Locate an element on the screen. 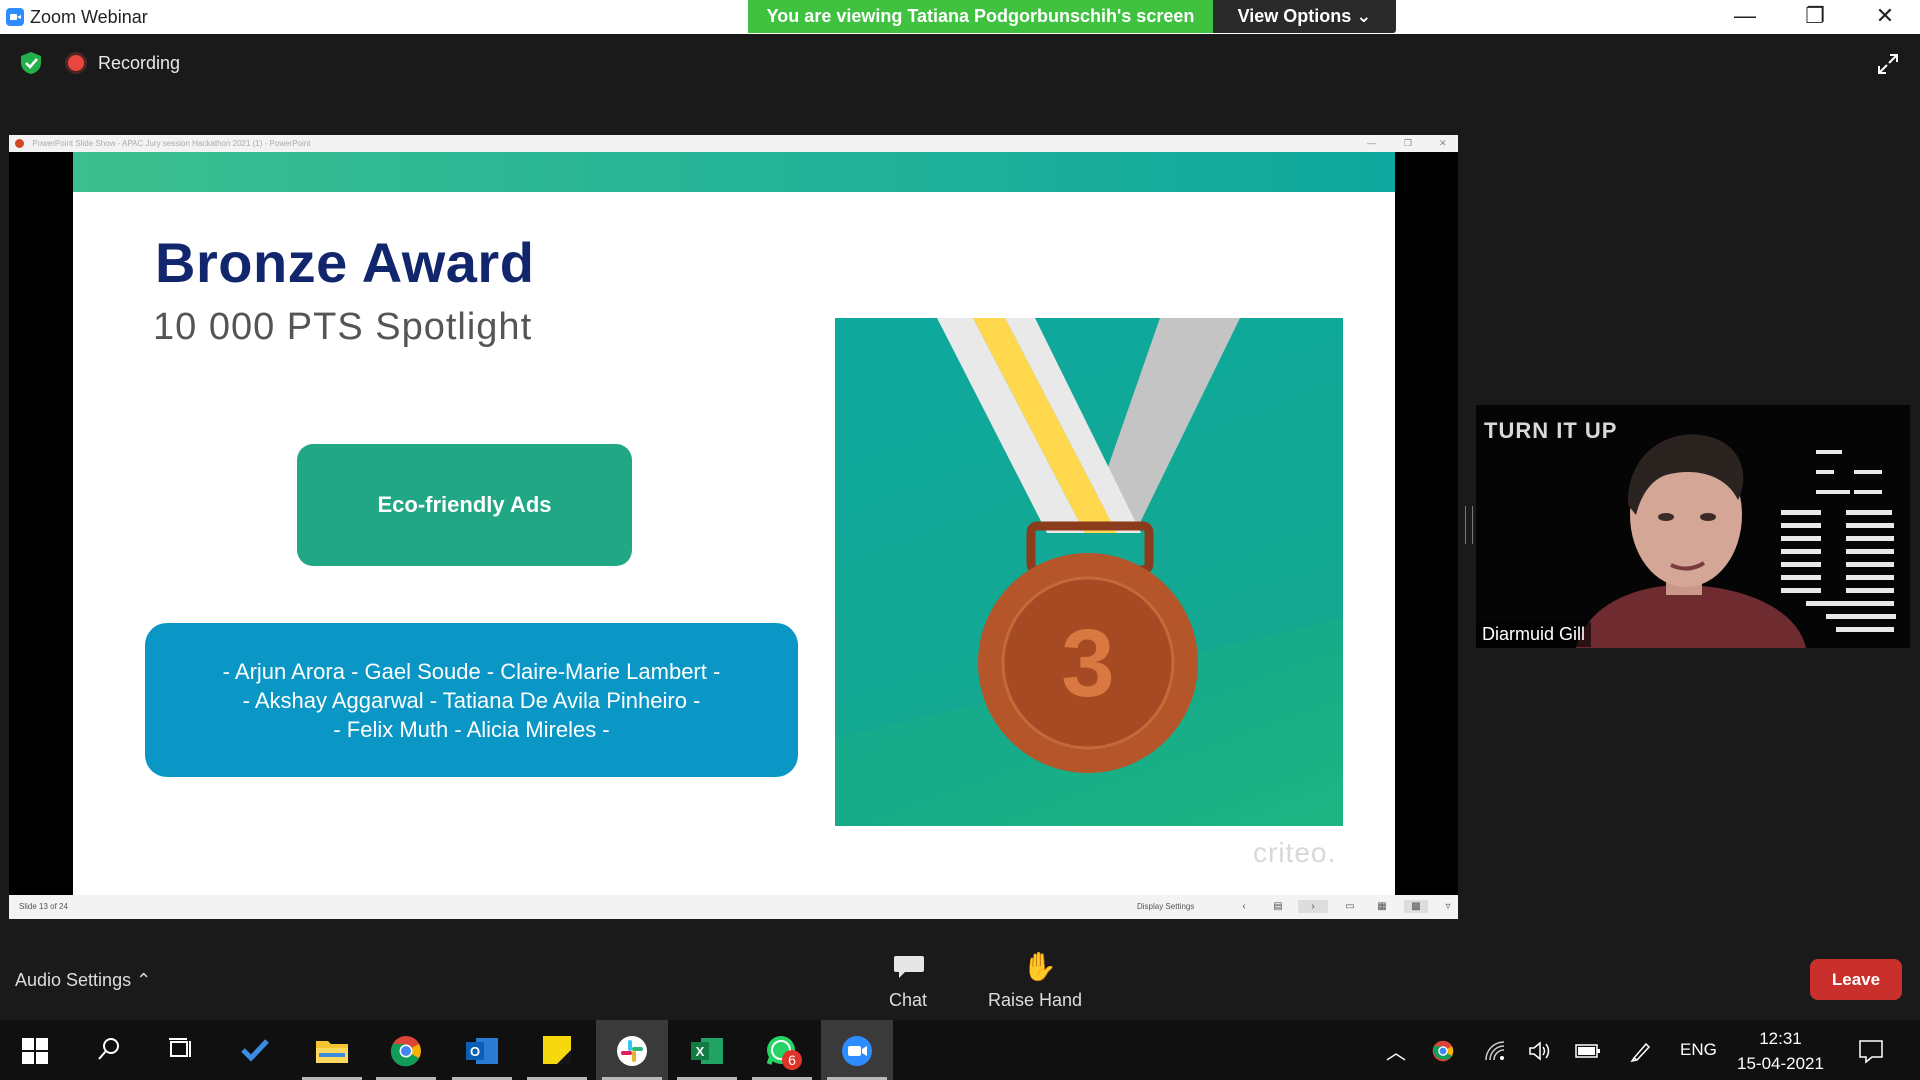 The height and width of the screenshot is (1080, 1920). action-center-icon is located at coordinates (1871, 1051).